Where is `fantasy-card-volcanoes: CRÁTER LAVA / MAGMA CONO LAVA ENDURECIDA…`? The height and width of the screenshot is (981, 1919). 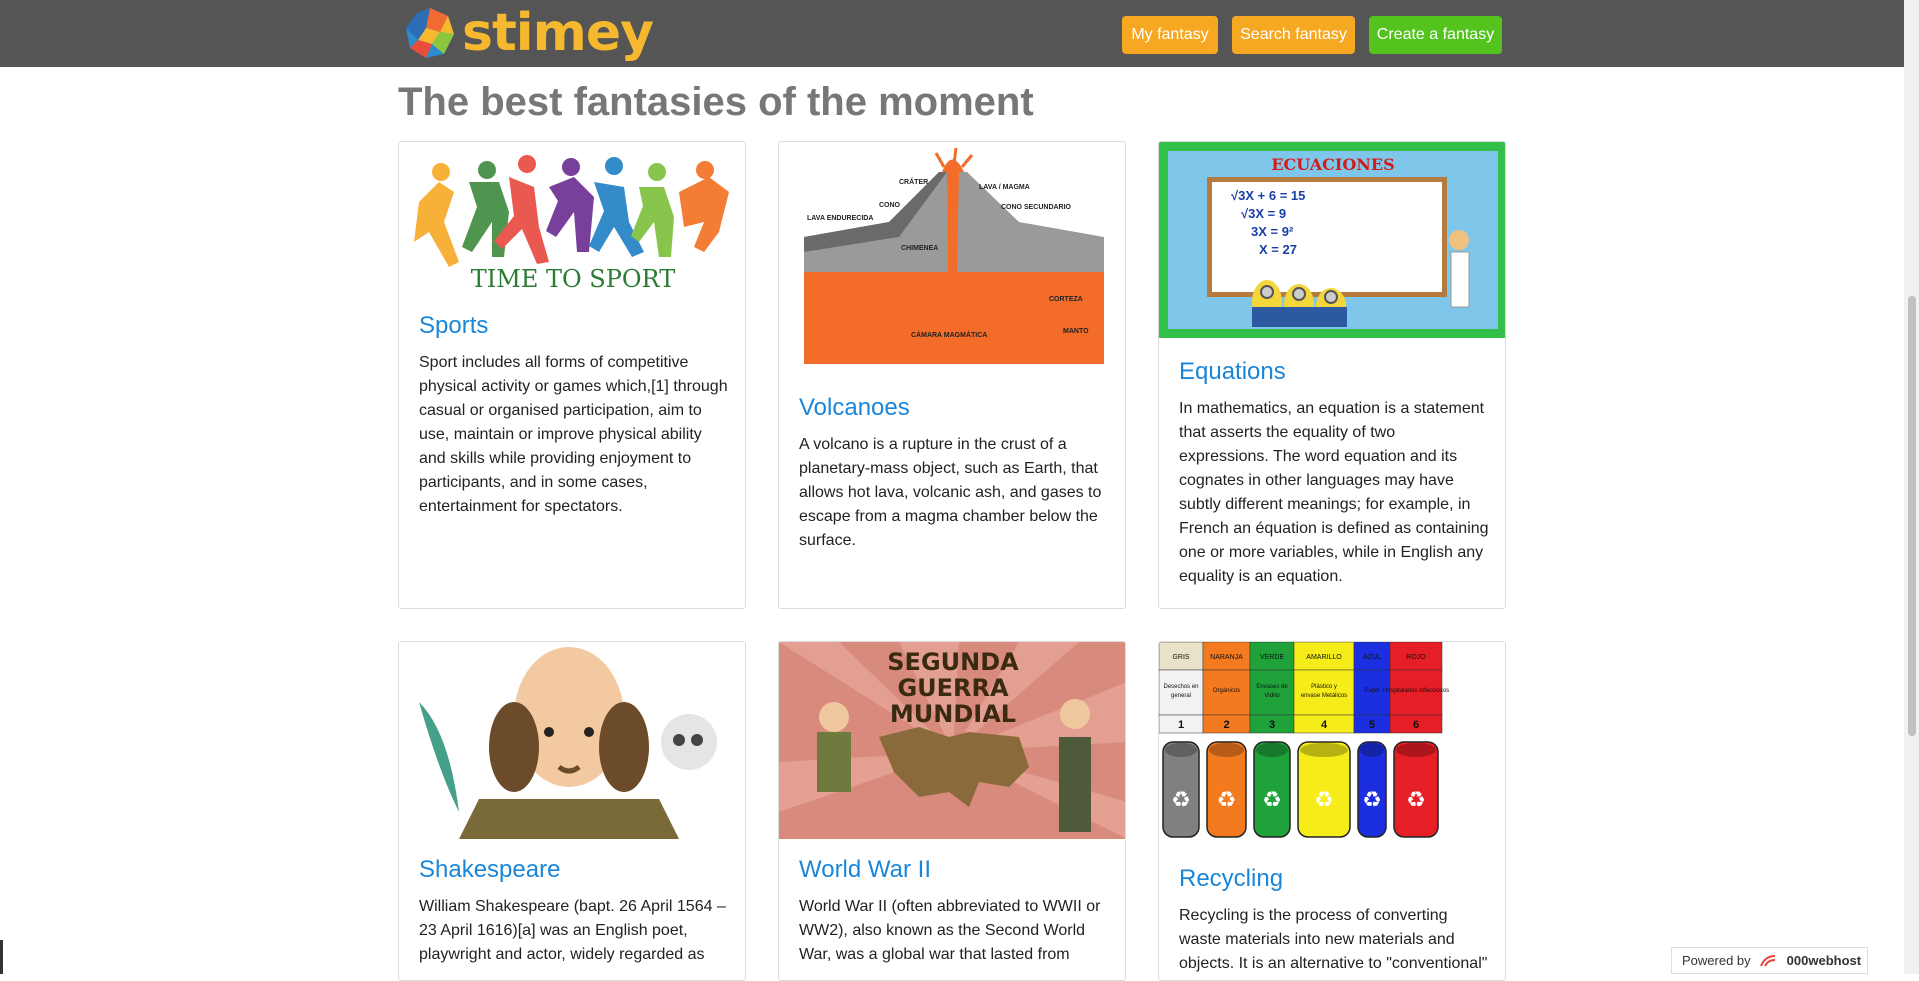
fantasy-card-volcanoes: CRÁTER LAVA / MAGMA CONO LAVA ENDURECIDA… is located at coordinates (952, 375).